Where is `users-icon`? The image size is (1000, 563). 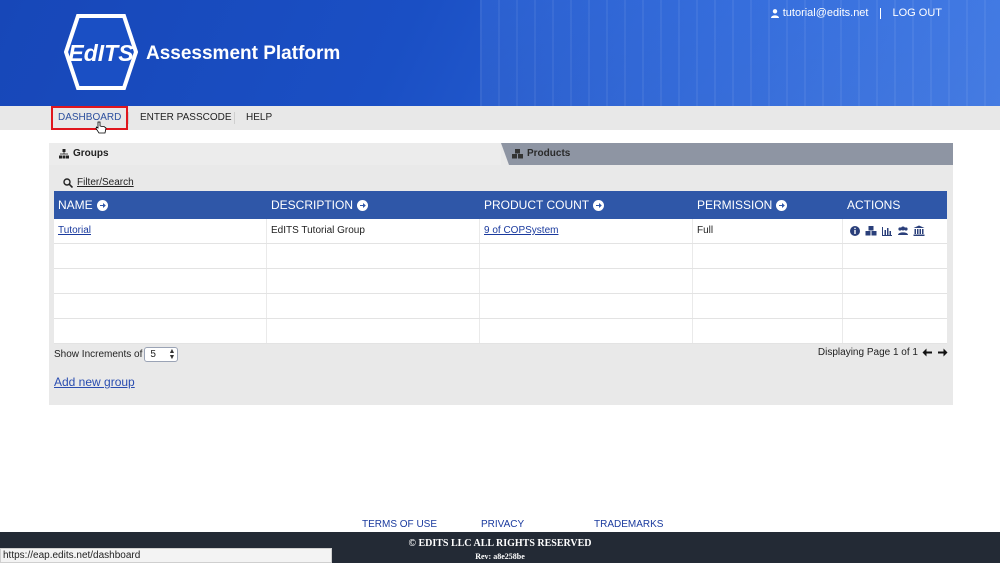 users-icon is located at coordinates (903, 231).